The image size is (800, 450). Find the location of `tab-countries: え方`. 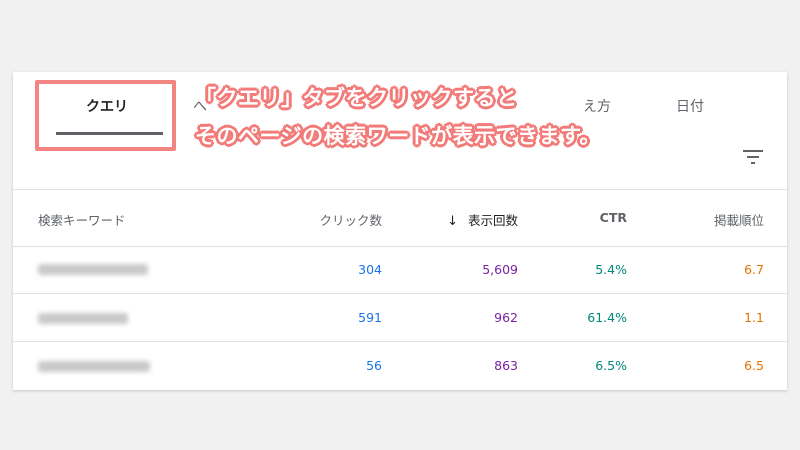

tab-countries: え方 is located at coordinates (597, 106).